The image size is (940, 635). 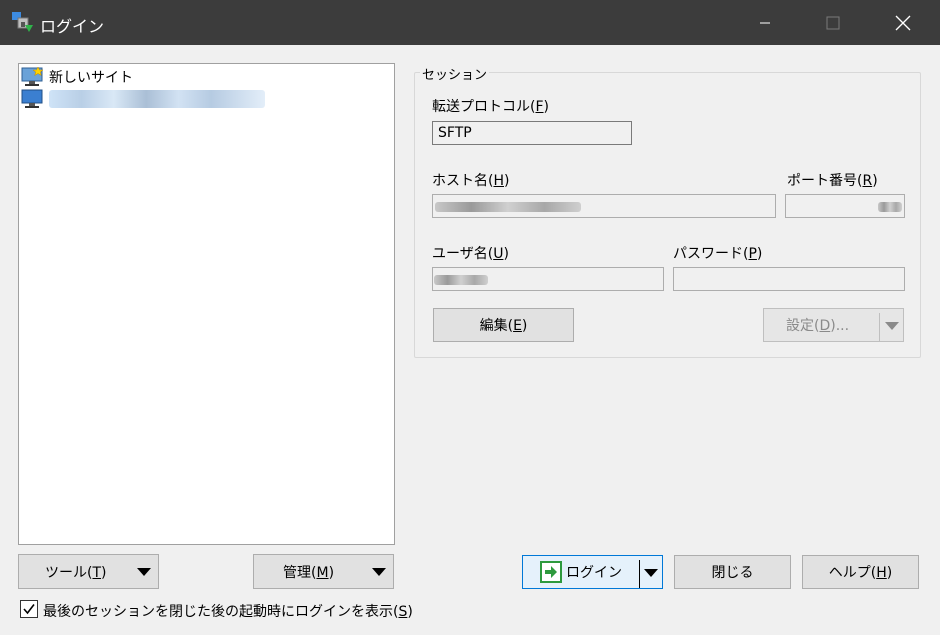 I want to click on site-monitor-icon, so click(x=32, y=98).